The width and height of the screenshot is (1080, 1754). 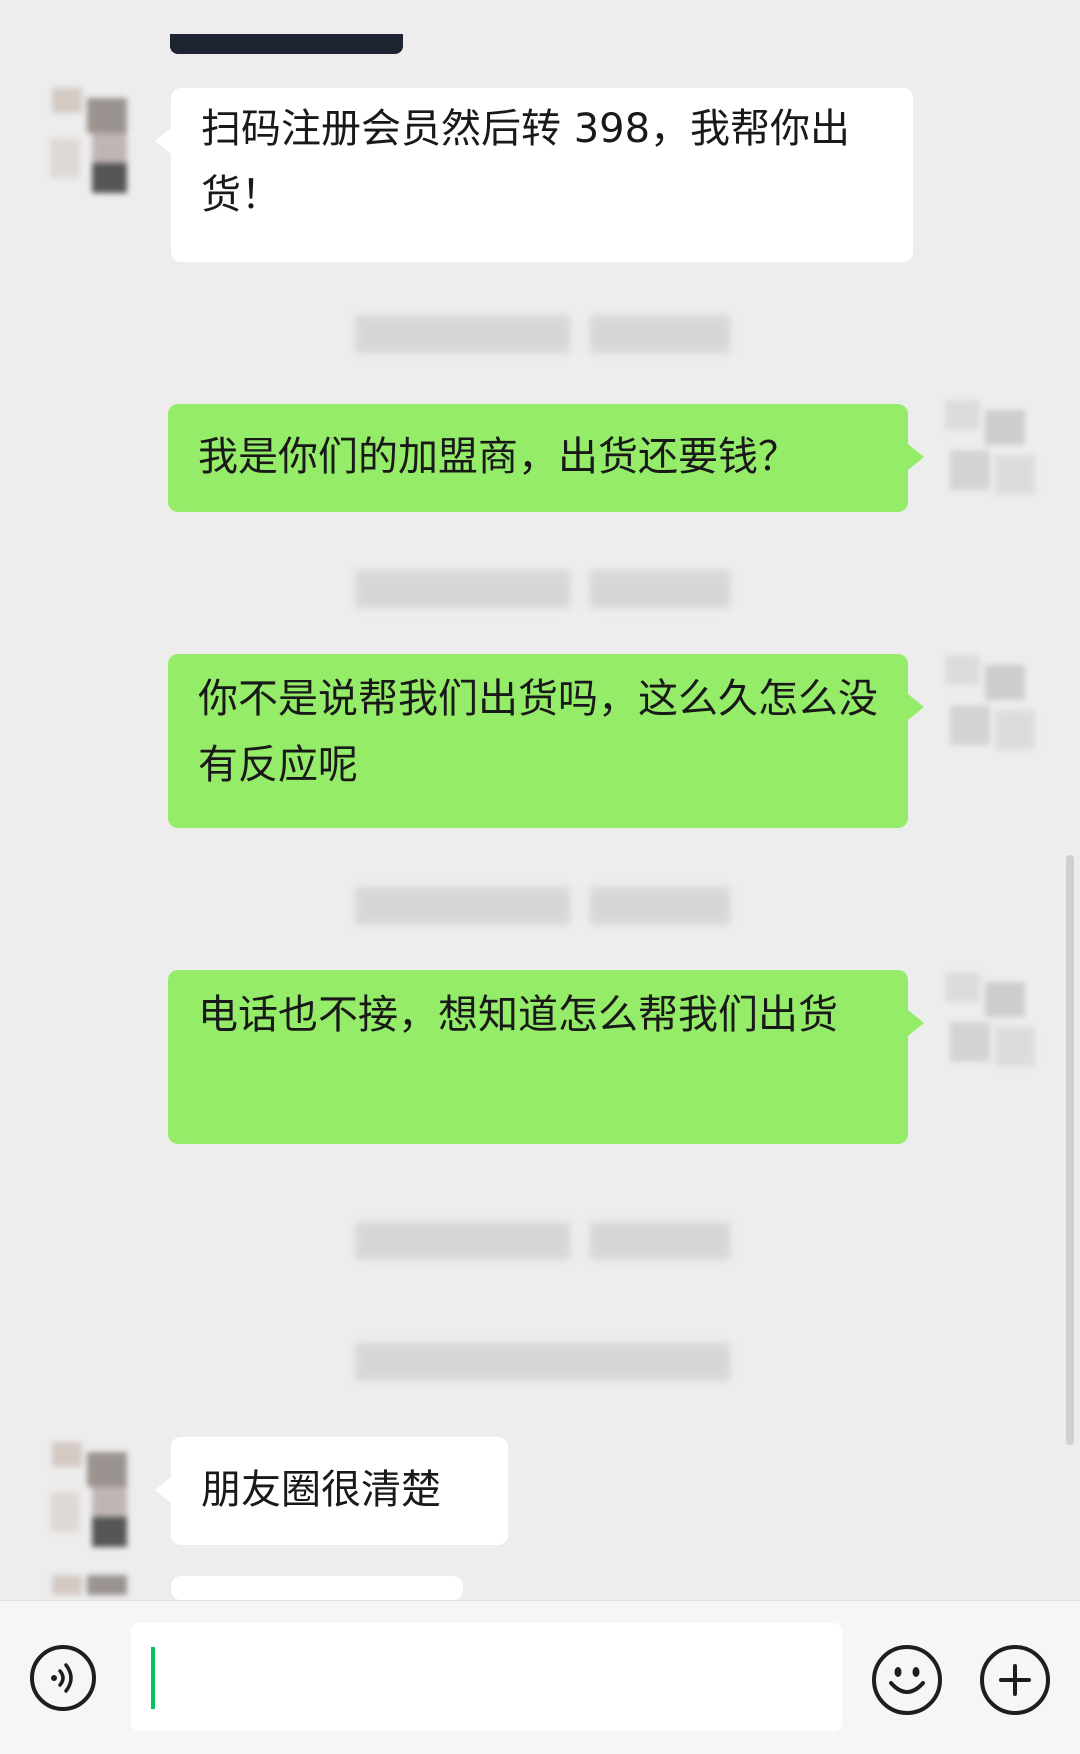 What do you see at coordinates (546, 741) in the screenshot?
I see `outgoing-message: 你不是说帮我们出货吗，这么久怎么没有反应呢` at bounding box center [546, 741].